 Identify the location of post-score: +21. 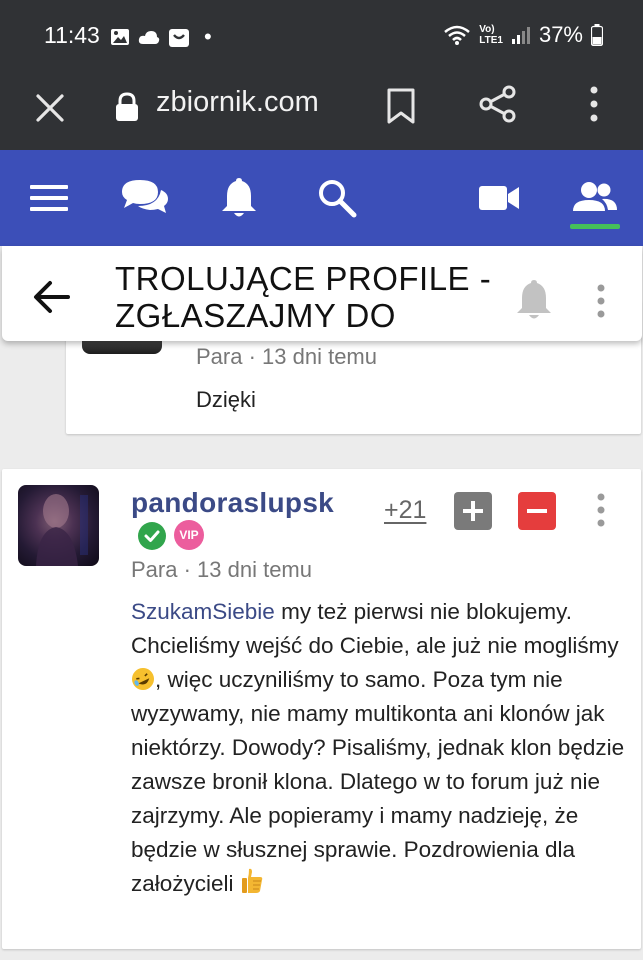
(405, 510).